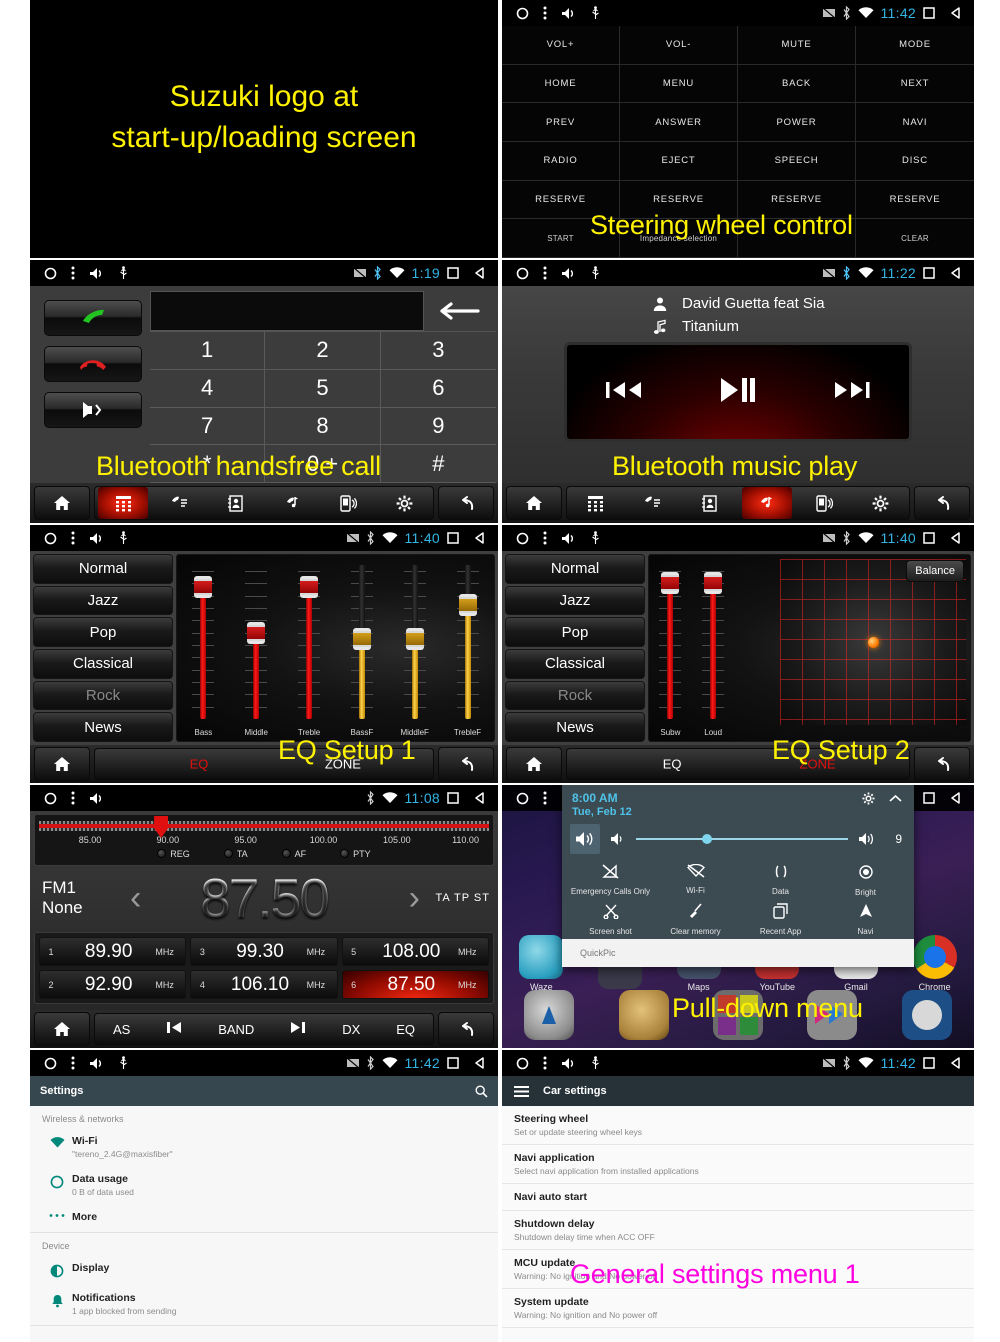  I want to click on volume-slider-knob, so click(706, 839).